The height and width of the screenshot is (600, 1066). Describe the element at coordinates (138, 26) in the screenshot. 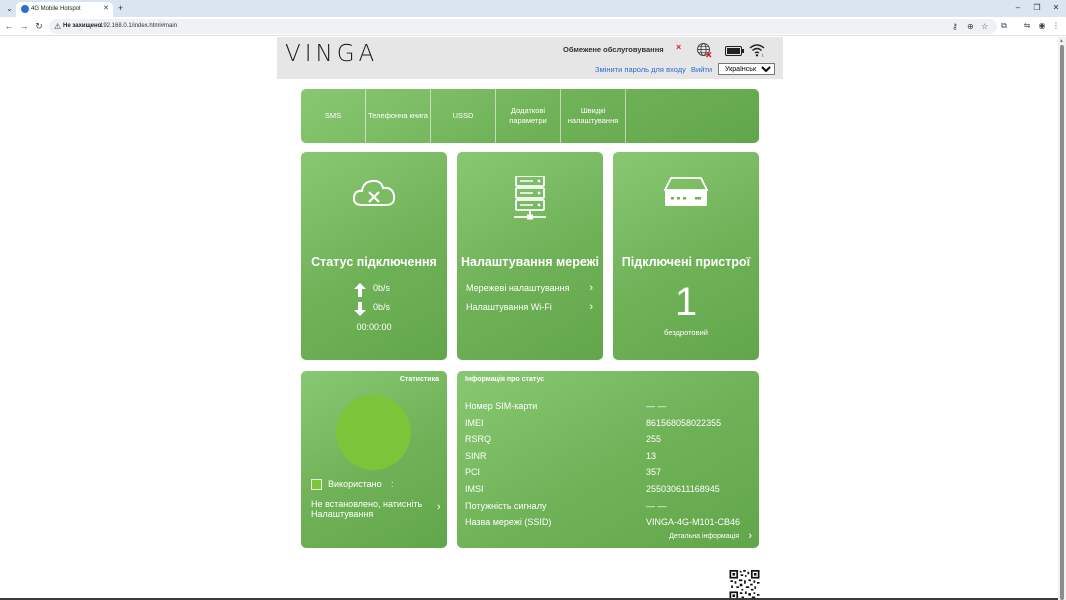

I see `url-text: 192.168.0.1/index.html#main` at that location.